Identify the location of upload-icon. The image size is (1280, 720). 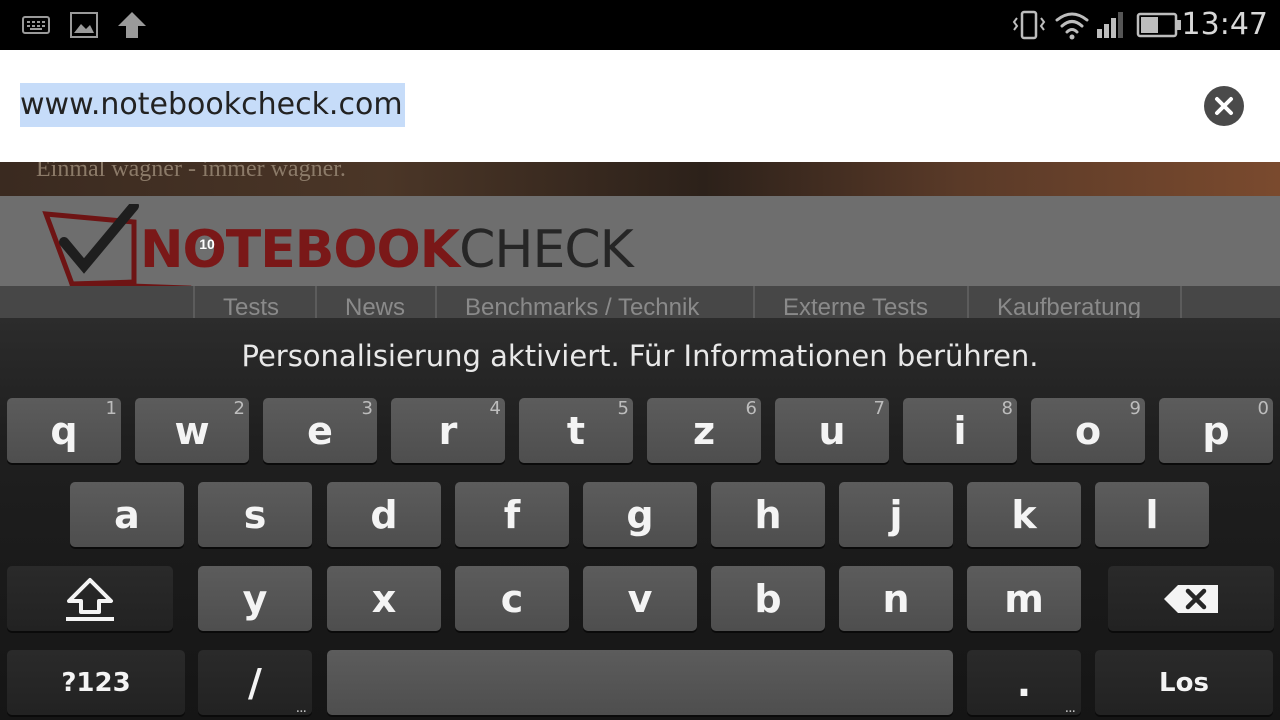
(132, 25).